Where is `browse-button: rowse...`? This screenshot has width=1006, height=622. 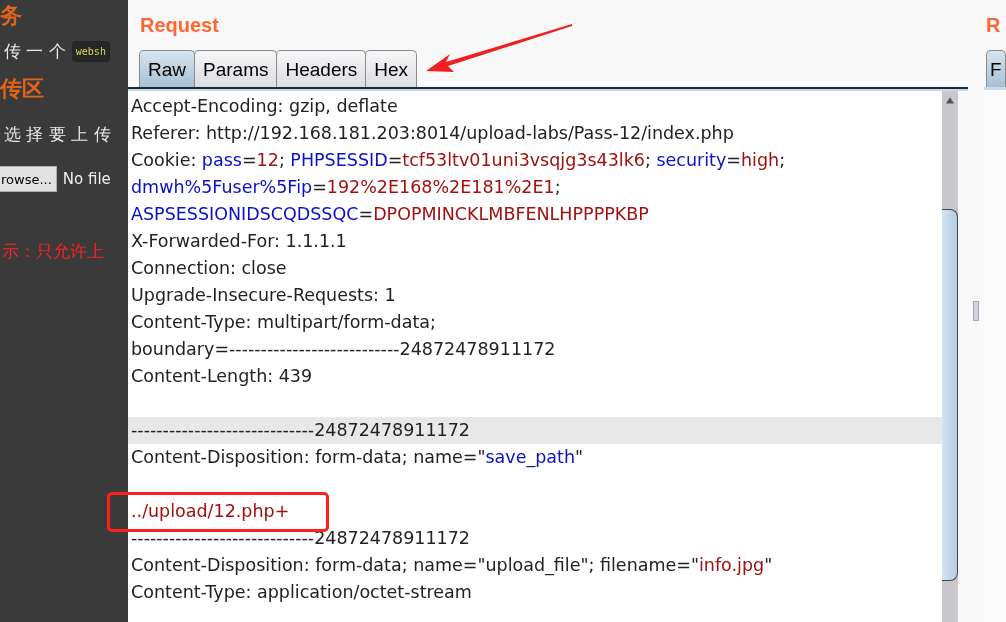 browse-button: rowse... is located at coordinates (28, 179).